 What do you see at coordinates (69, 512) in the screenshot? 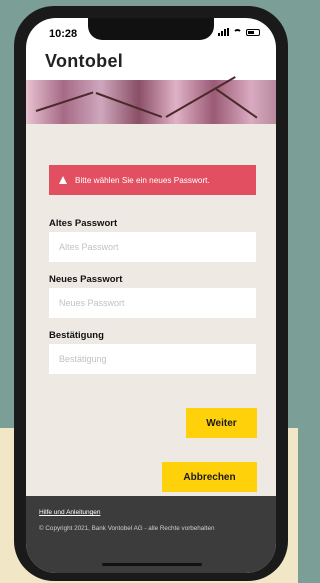
I see `help-link: Hilfe und Anleitungen` at bounding box center [69, 512].